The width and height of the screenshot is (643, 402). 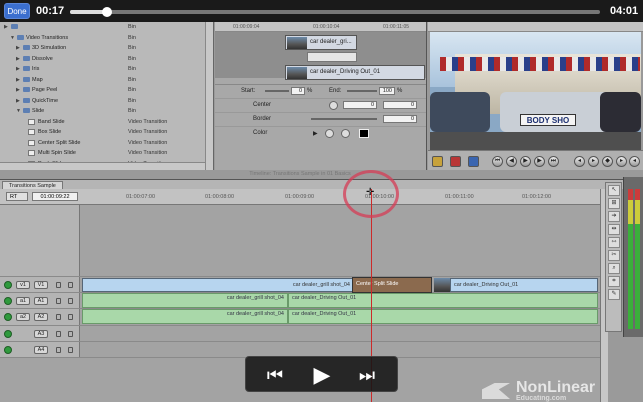 I want to click on browser-row: ▼ Slide Bin, so click(x=106, y=111).